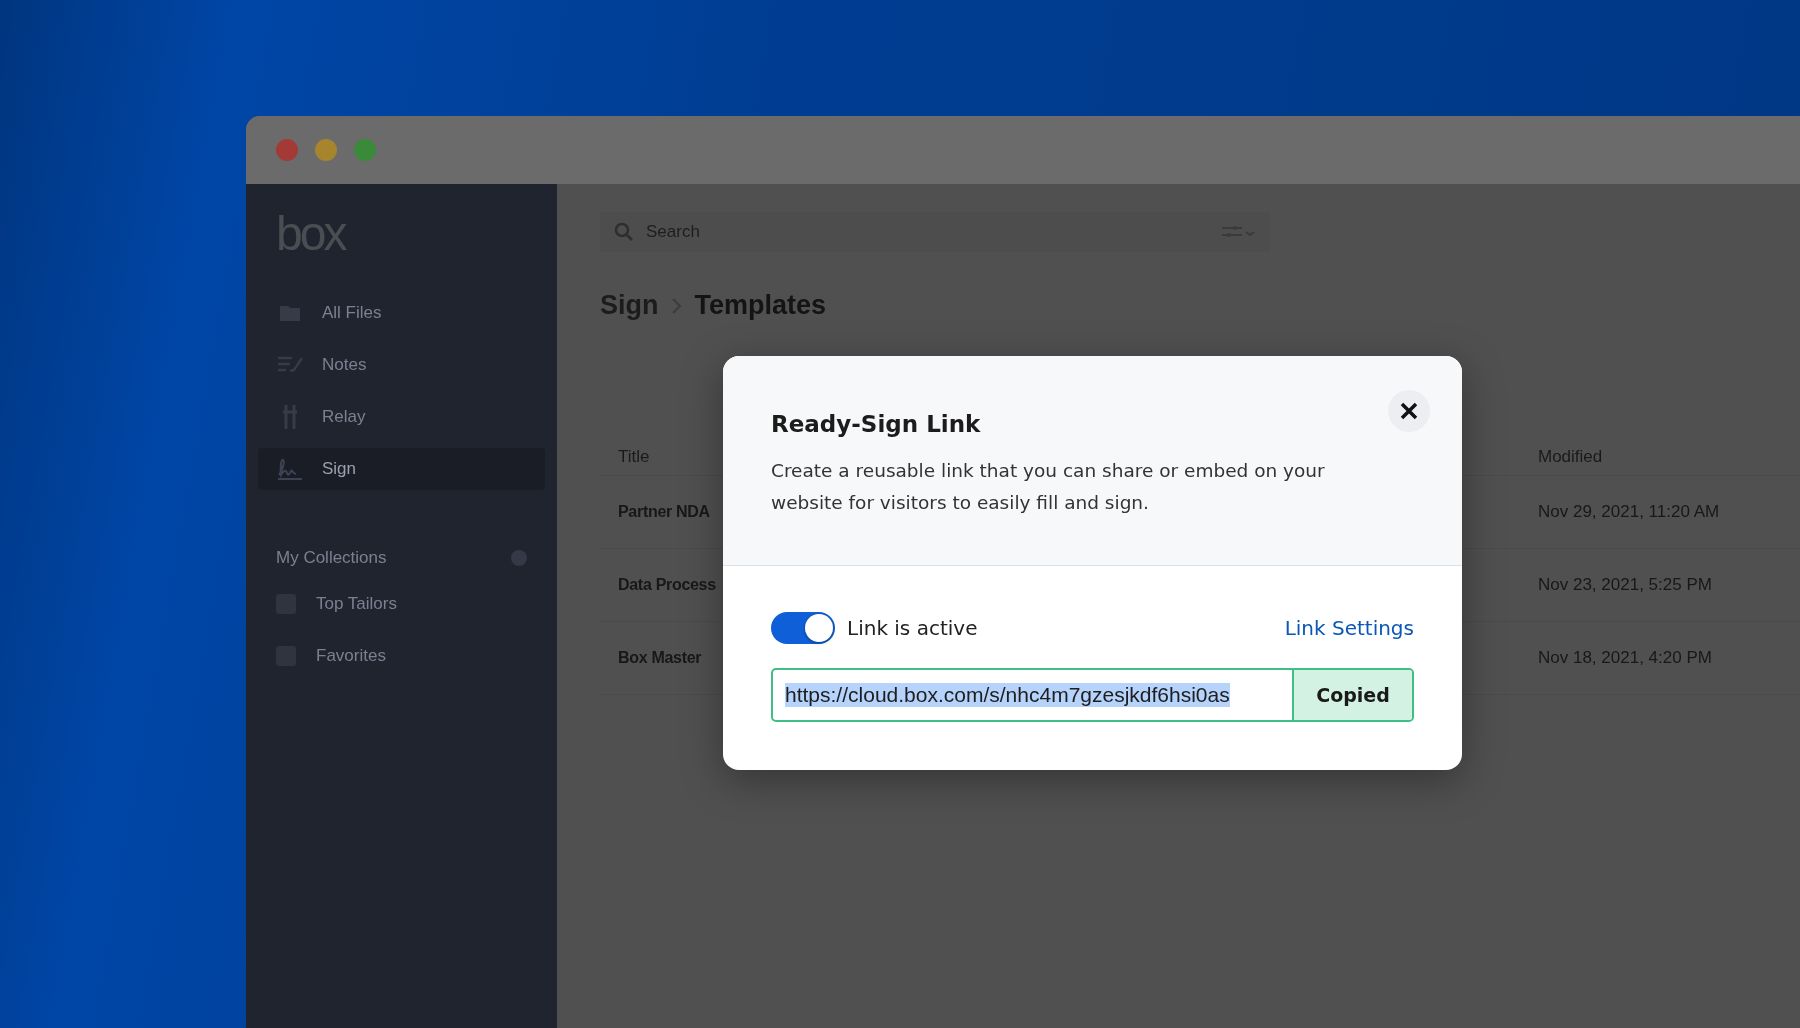 Image resolution: width=1800 pixels, height=1028 pixels. Describe the element at coordinates (401, 417) in the screenshot. I see `sidebar-item: Relay` at that location.